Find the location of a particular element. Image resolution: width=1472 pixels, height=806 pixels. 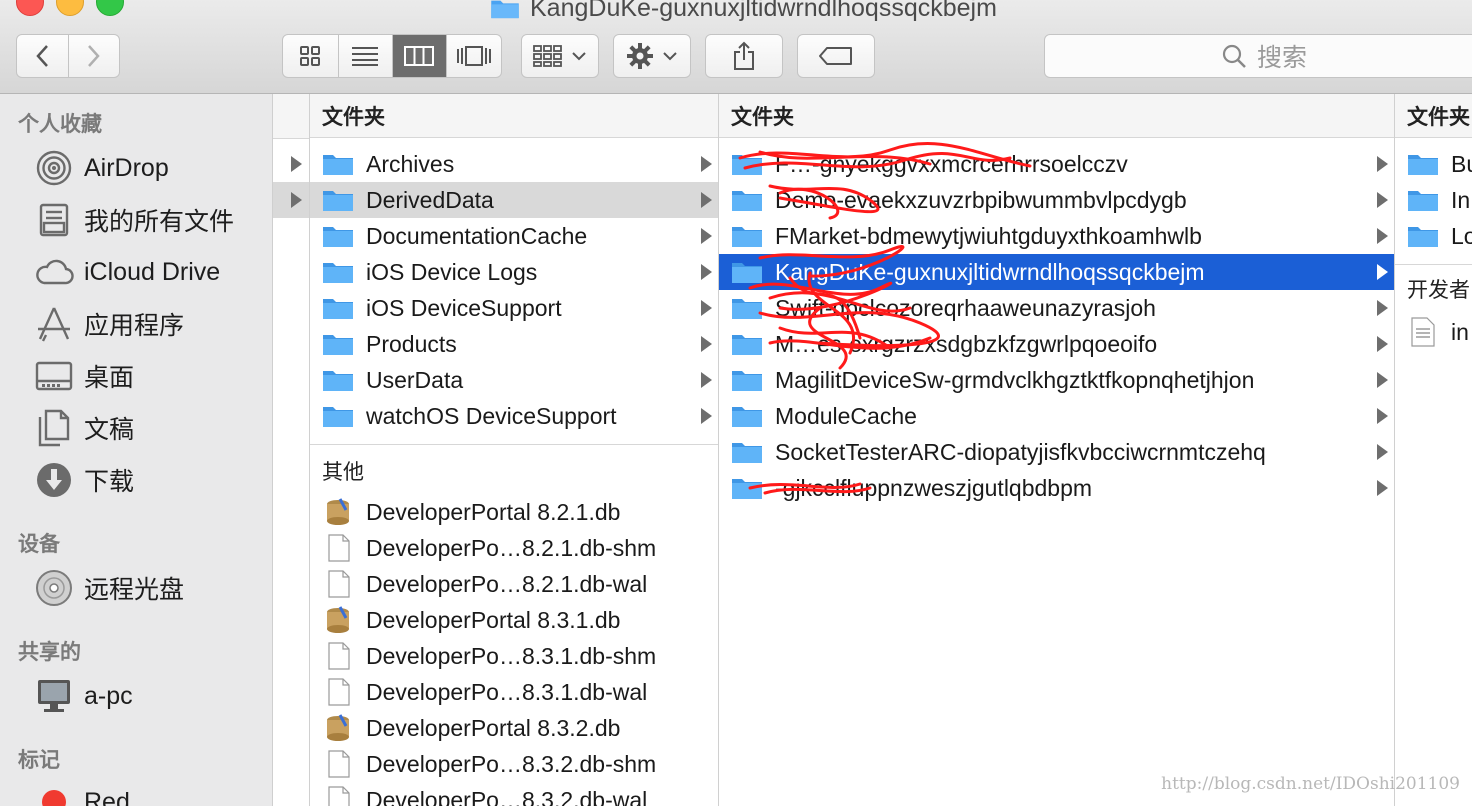

folder-row: -gjkcclfluppnzweszjgutlqbdbpm is located at coordinates (1056, 488).